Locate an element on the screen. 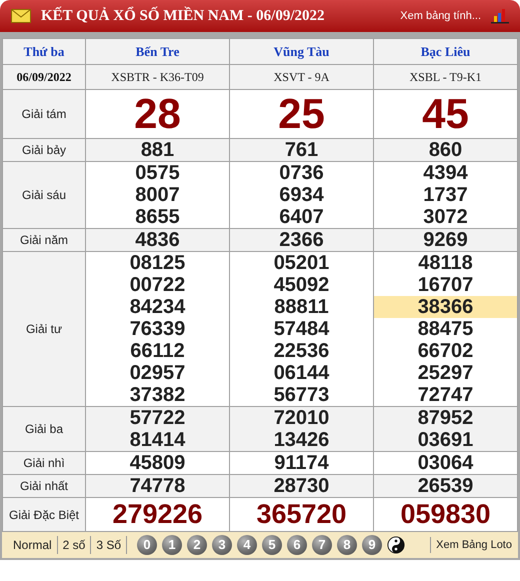 The image size is (520, 581). prize-number: 8655 is located at coordinates (157, 217).